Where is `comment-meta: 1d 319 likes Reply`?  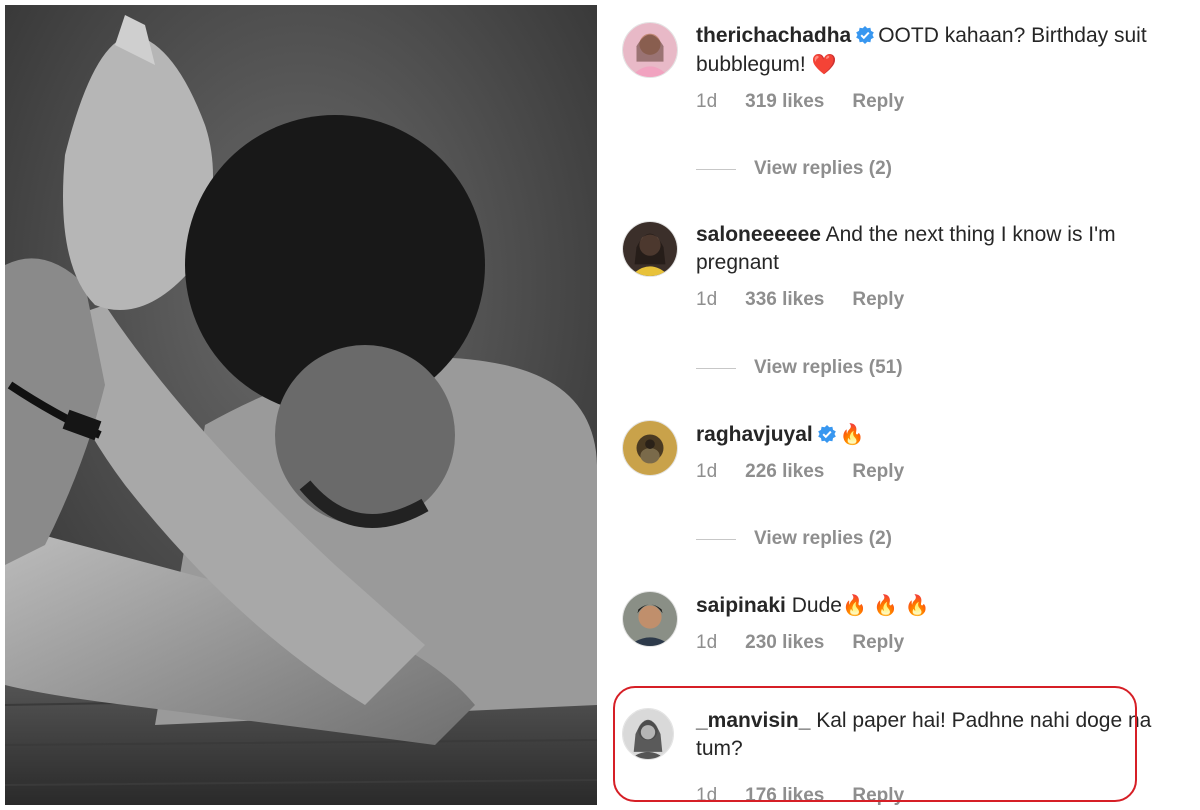 comment-meta: 1d 319 likes Reply is located at coordinates (936, 102).